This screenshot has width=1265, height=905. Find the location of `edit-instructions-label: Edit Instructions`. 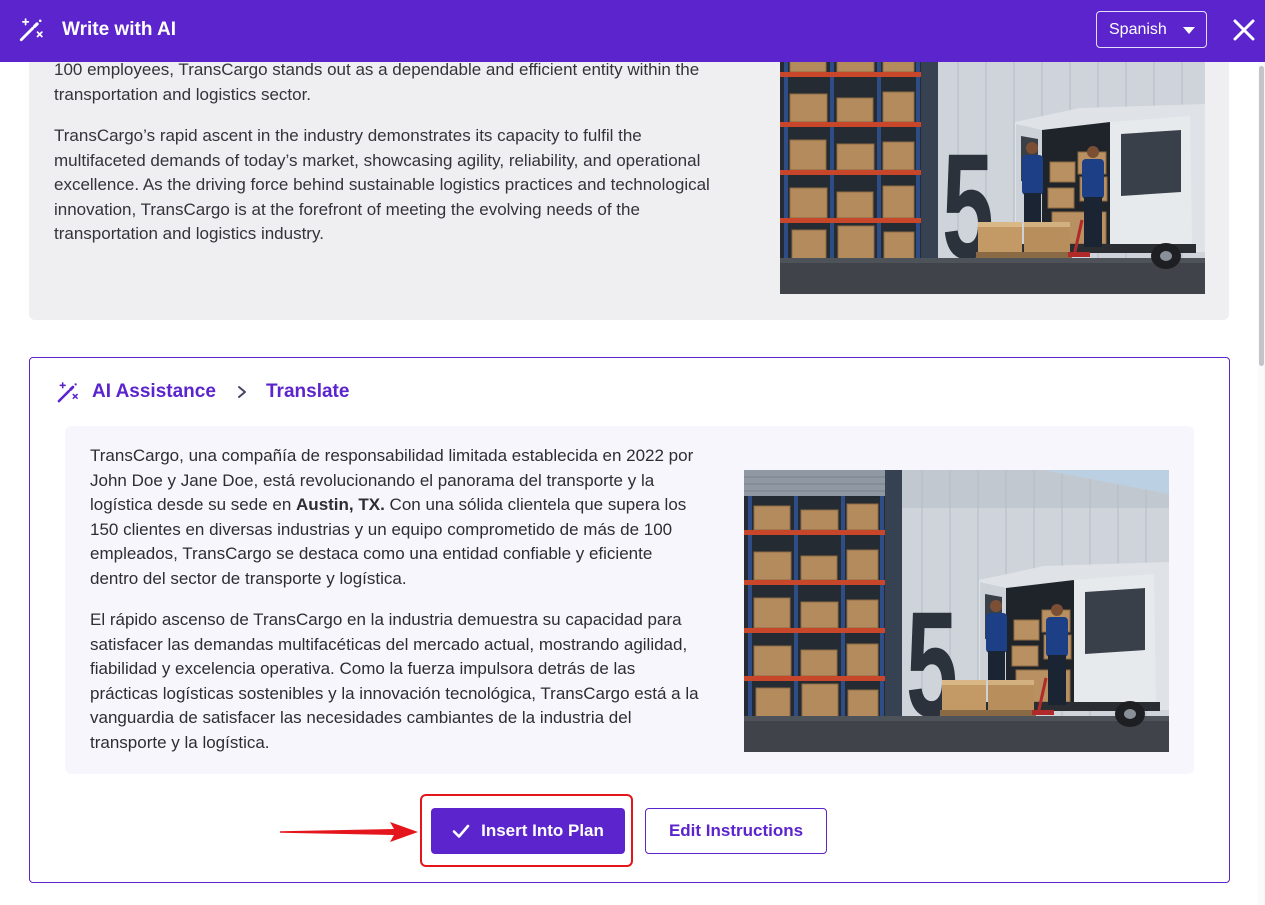

edit-instructions-label: Edit Instructions is located at coordinates (736, 830).